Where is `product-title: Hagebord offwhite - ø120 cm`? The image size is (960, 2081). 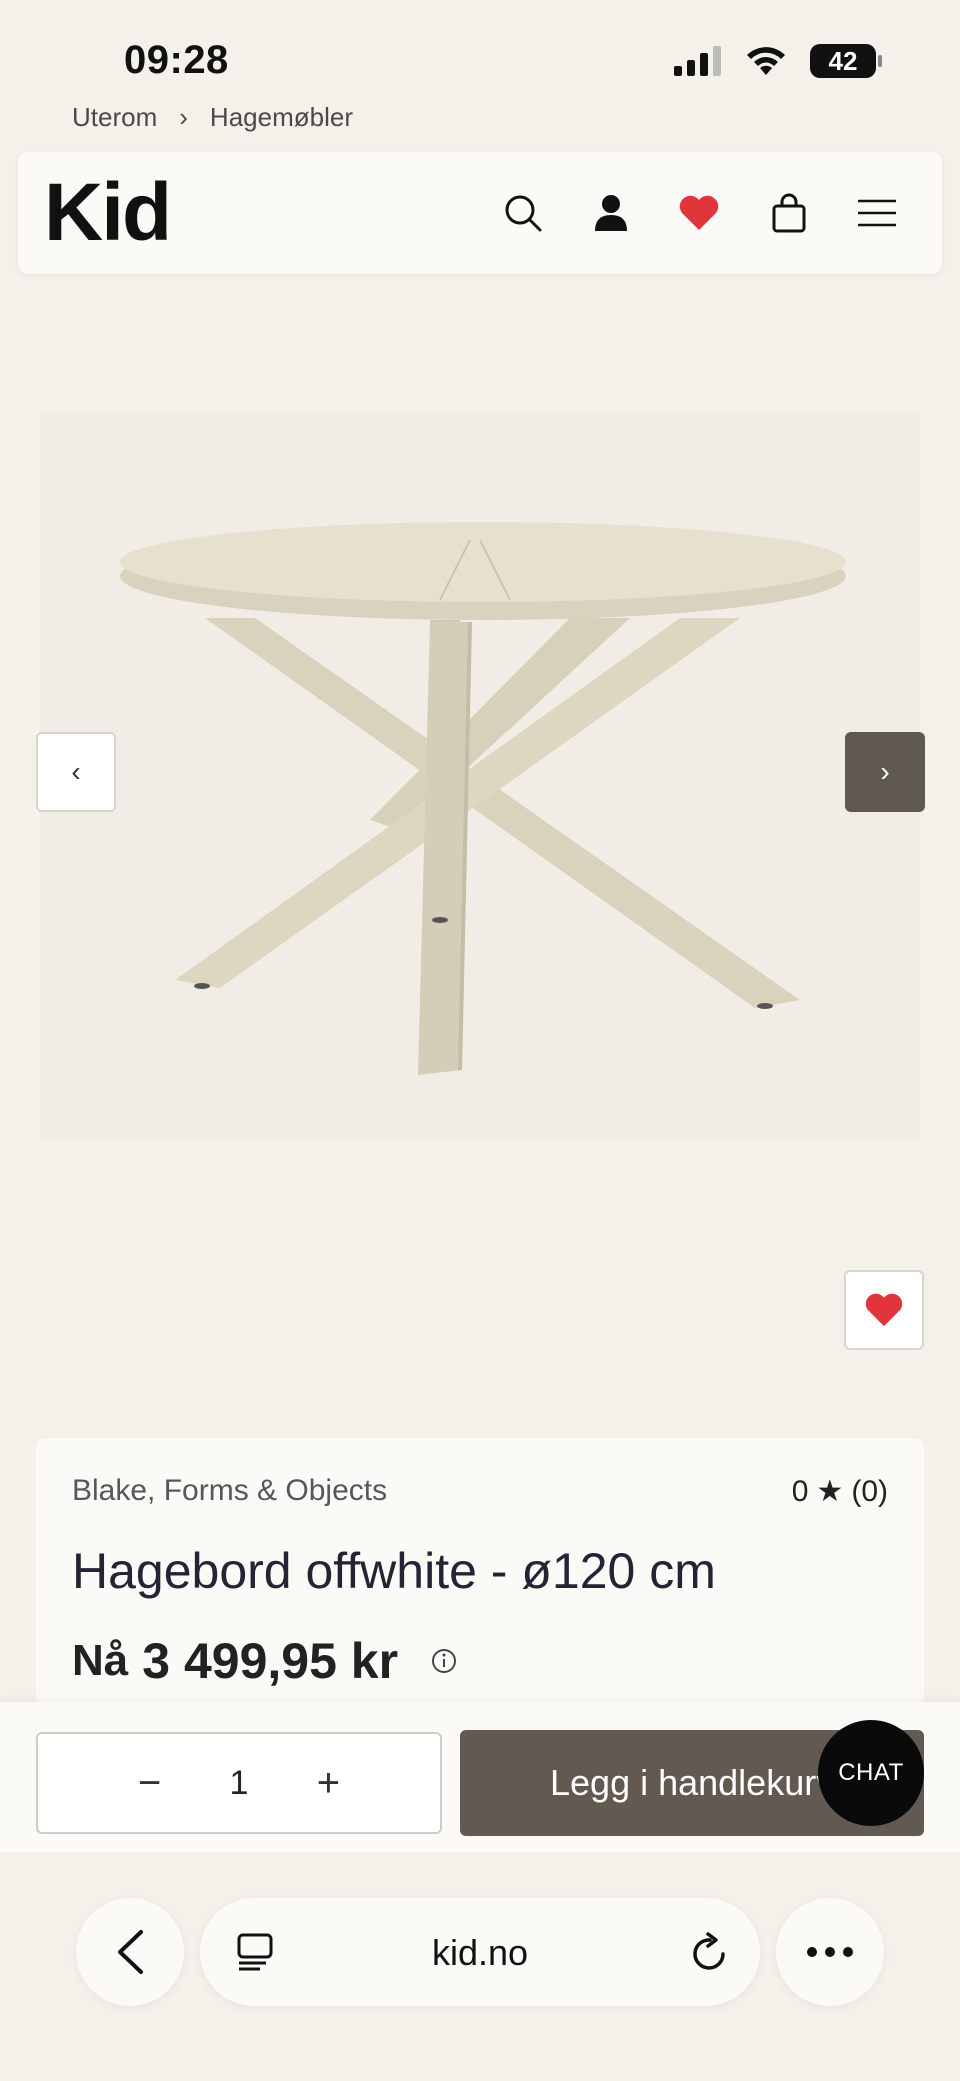 product-title: Hagebord offwhite - ø120 cm is located at coordinates (394, 1571).